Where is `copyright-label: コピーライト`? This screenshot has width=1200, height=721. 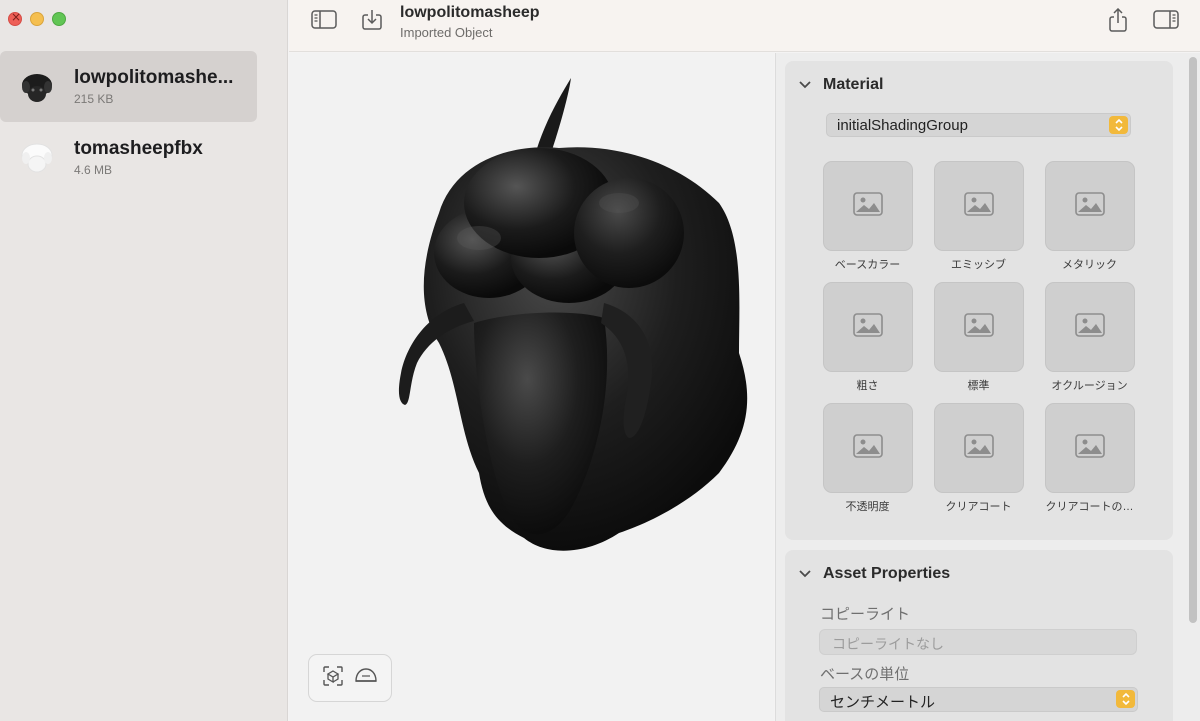 copyright-label: コピーライト is located at coordinates (865, 614).